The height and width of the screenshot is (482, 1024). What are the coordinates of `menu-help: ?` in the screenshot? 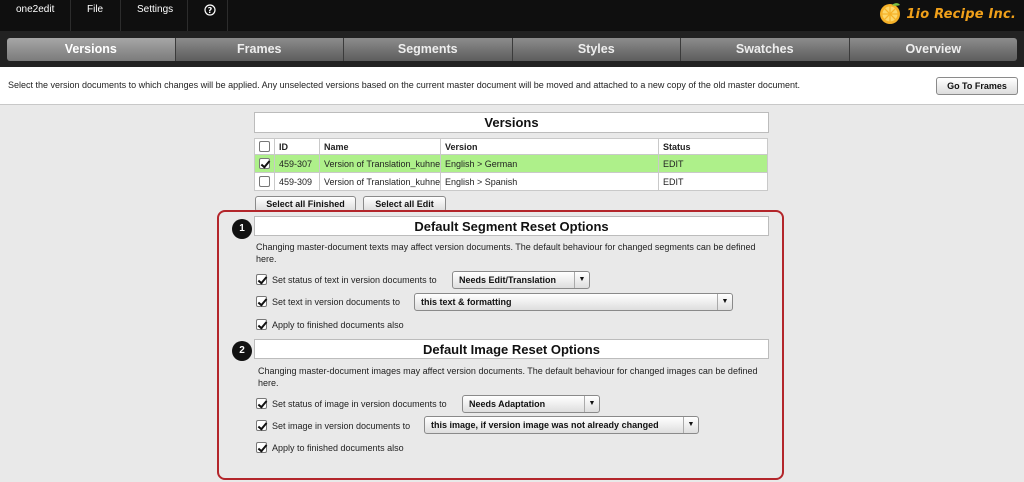 It's located at (208, 15).